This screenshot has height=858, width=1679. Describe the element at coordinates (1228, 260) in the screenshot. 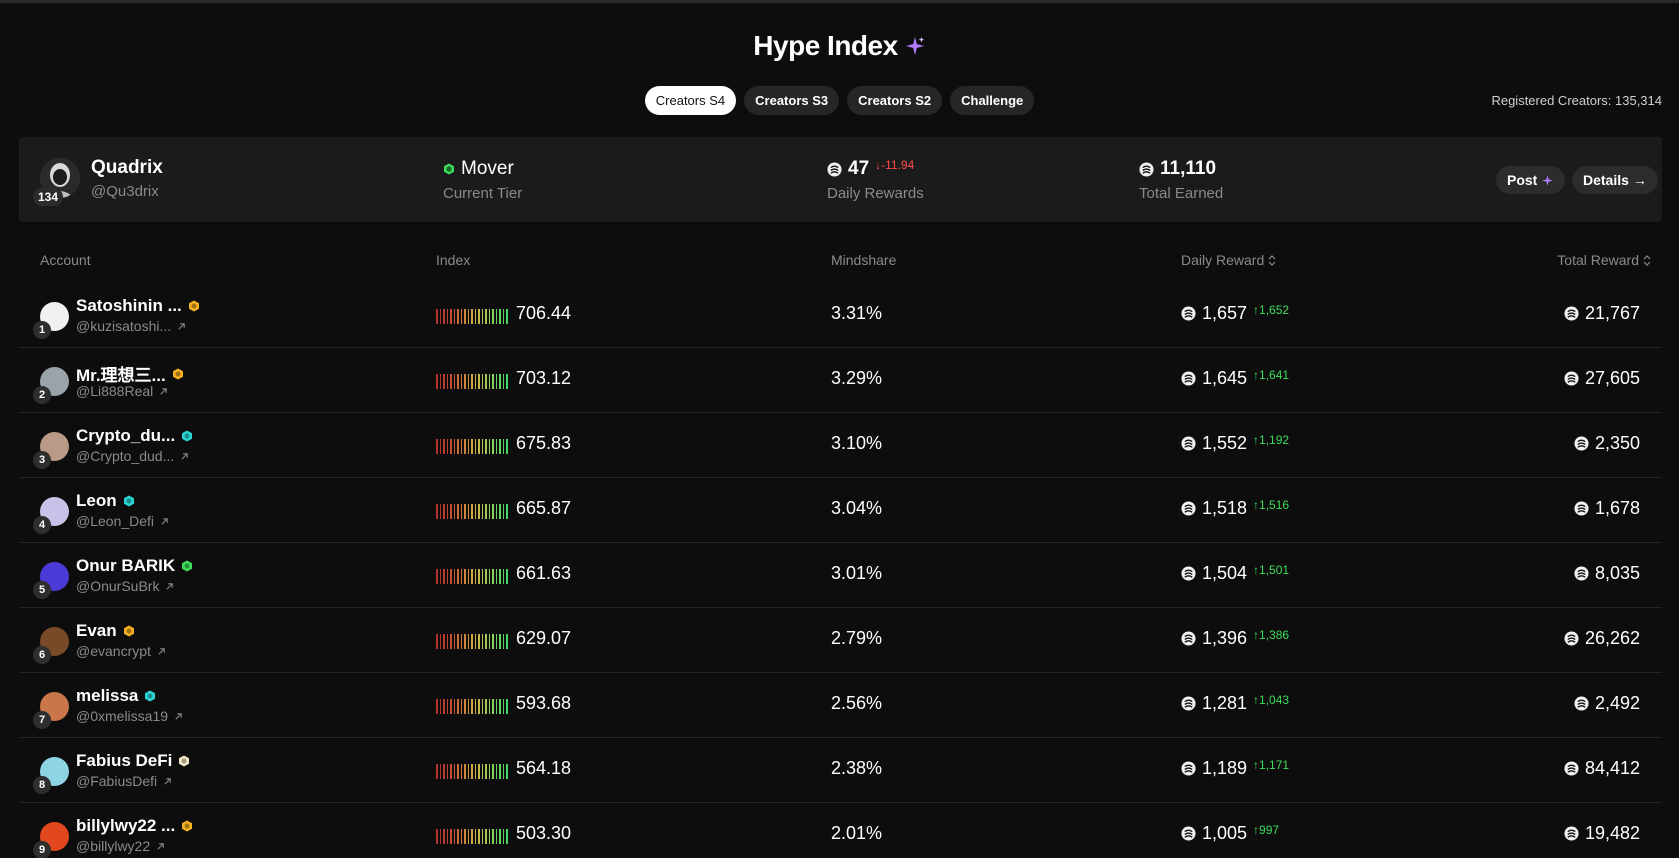

I see `column-daily-reward: Daily Reward` at that location.